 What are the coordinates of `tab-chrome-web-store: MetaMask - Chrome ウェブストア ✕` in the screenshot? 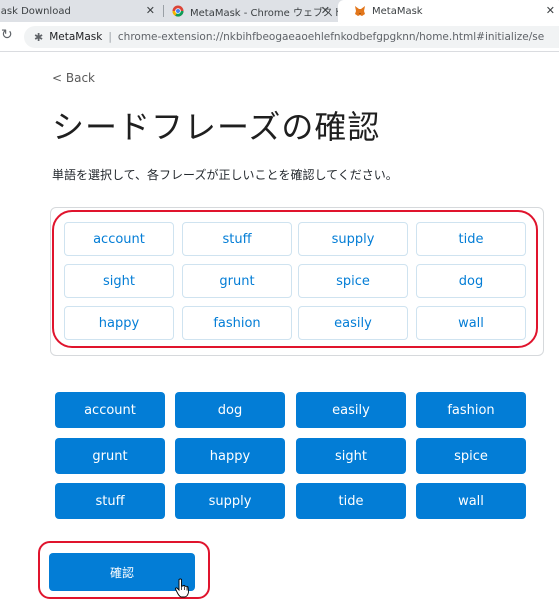 It's located at (252, 11).